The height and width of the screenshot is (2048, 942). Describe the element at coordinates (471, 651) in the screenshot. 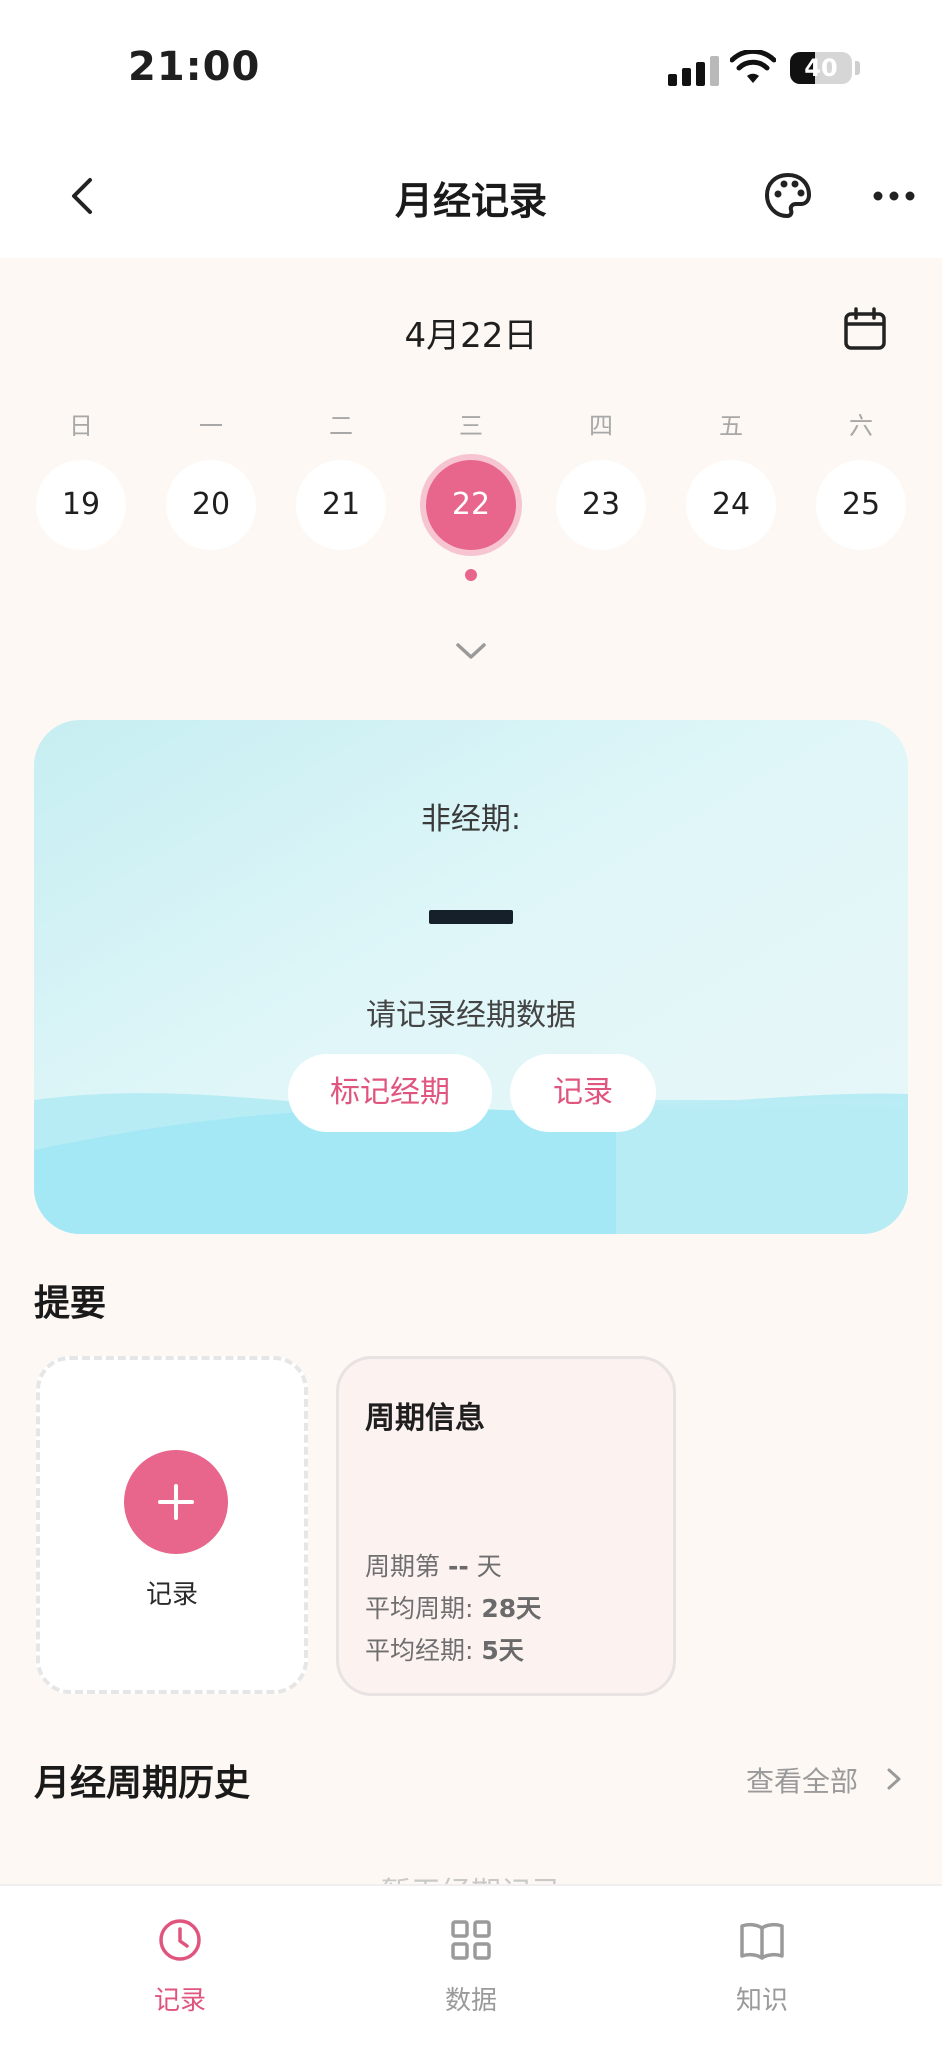

I see `chevron-down-icon` at that location.